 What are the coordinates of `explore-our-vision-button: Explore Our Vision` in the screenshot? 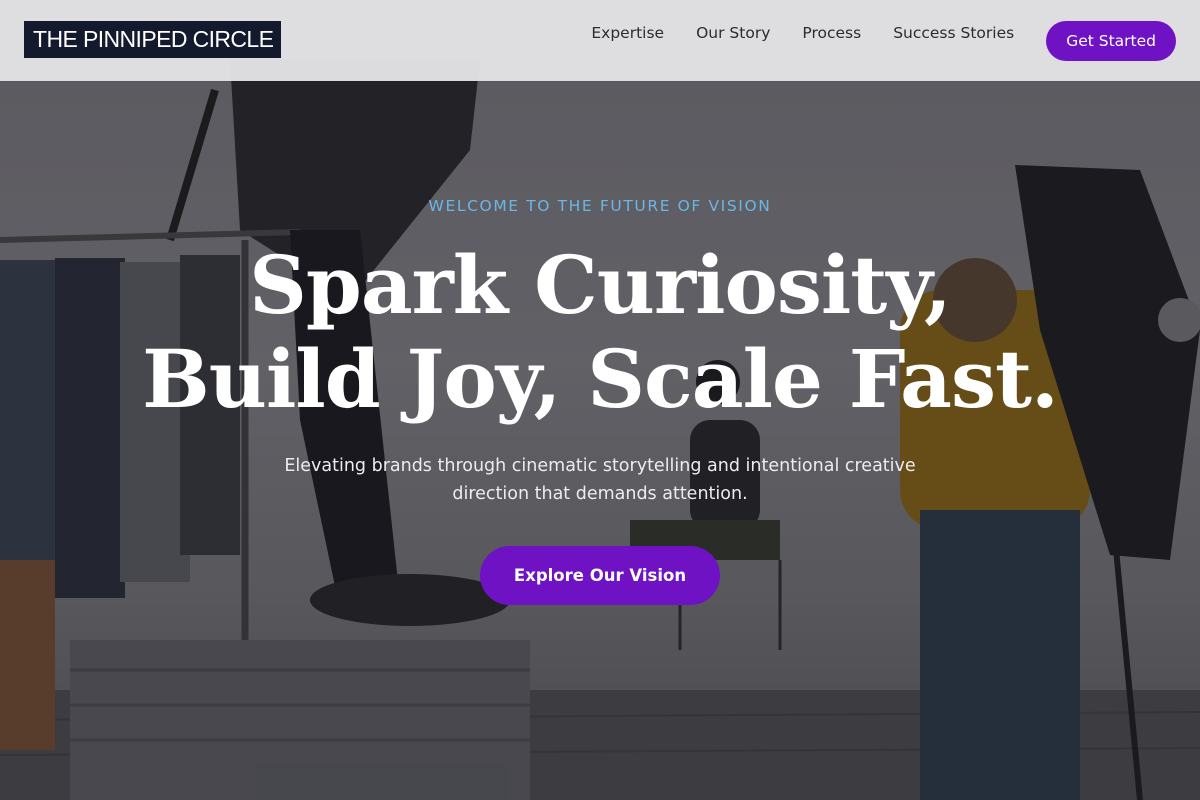 It's located at (600, 575).